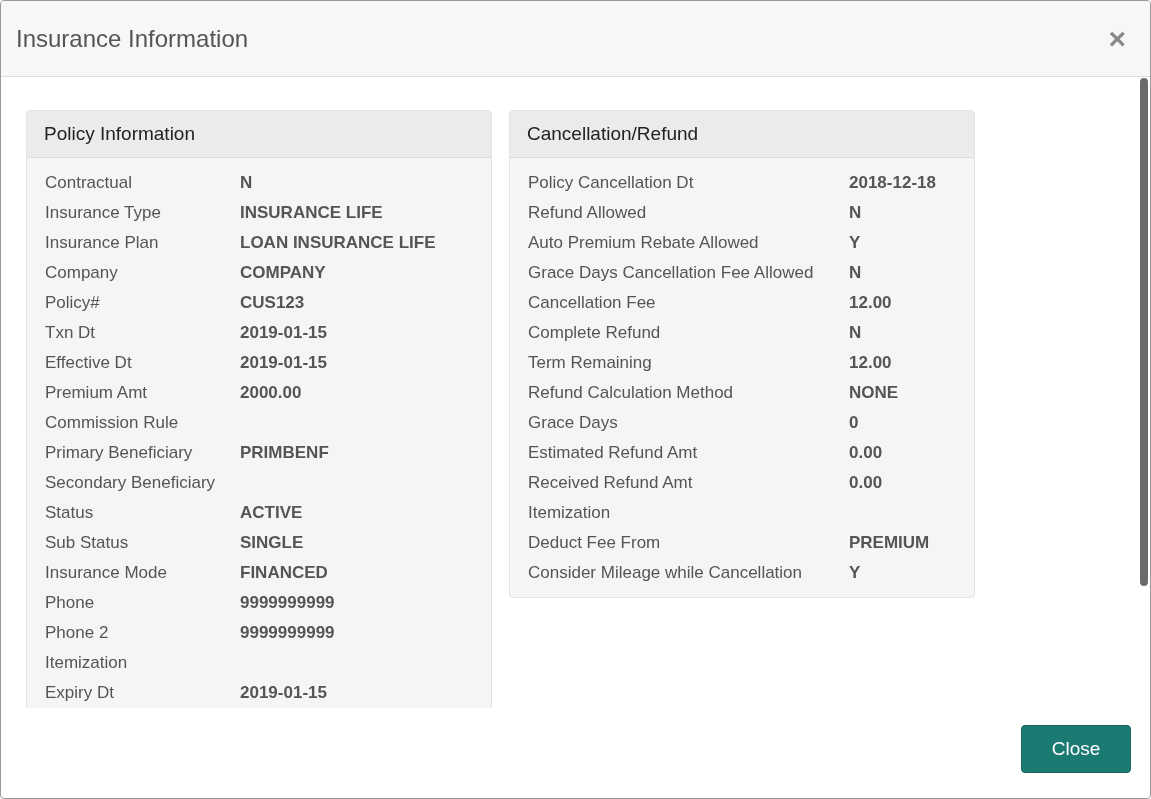  What do you see at coordinates (338, 243) in the screenshot?
I see `field-value: LOAN INSURANCE LIFE` at bounding box center [338, 243].